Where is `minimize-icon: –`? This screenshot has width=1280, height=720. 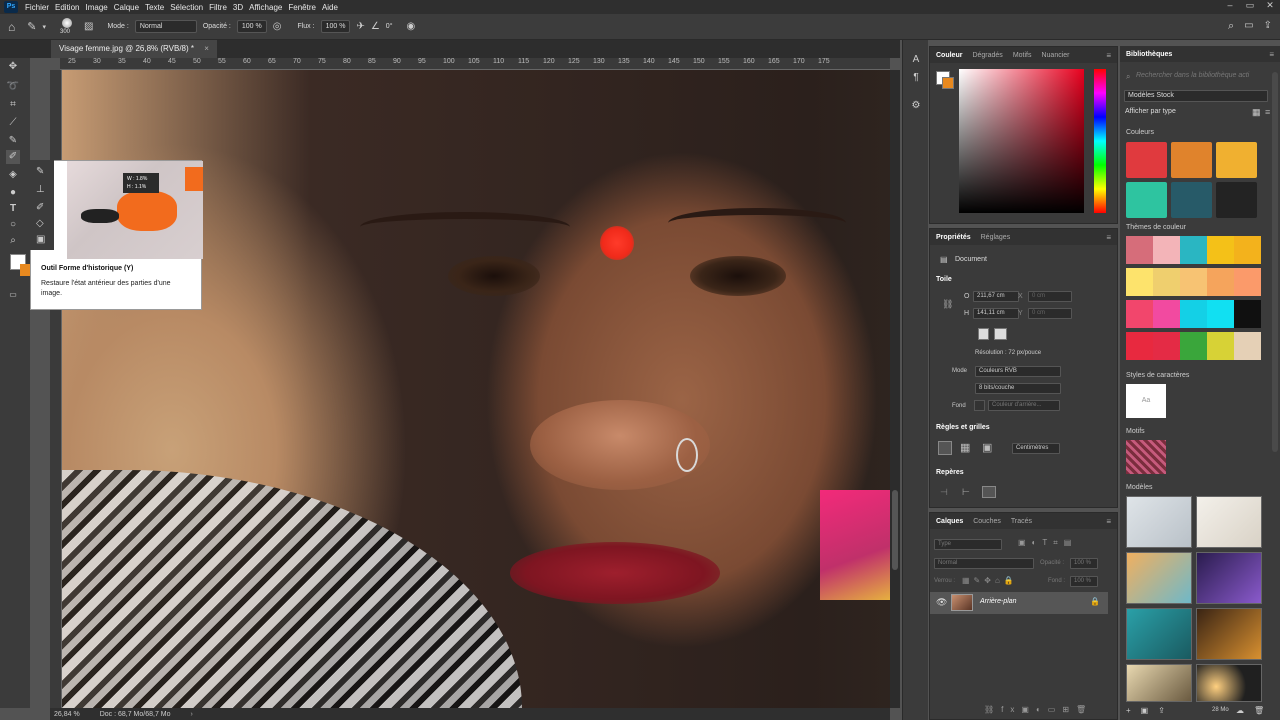
minimize-icon: – is located at coordinates (1230, 5).